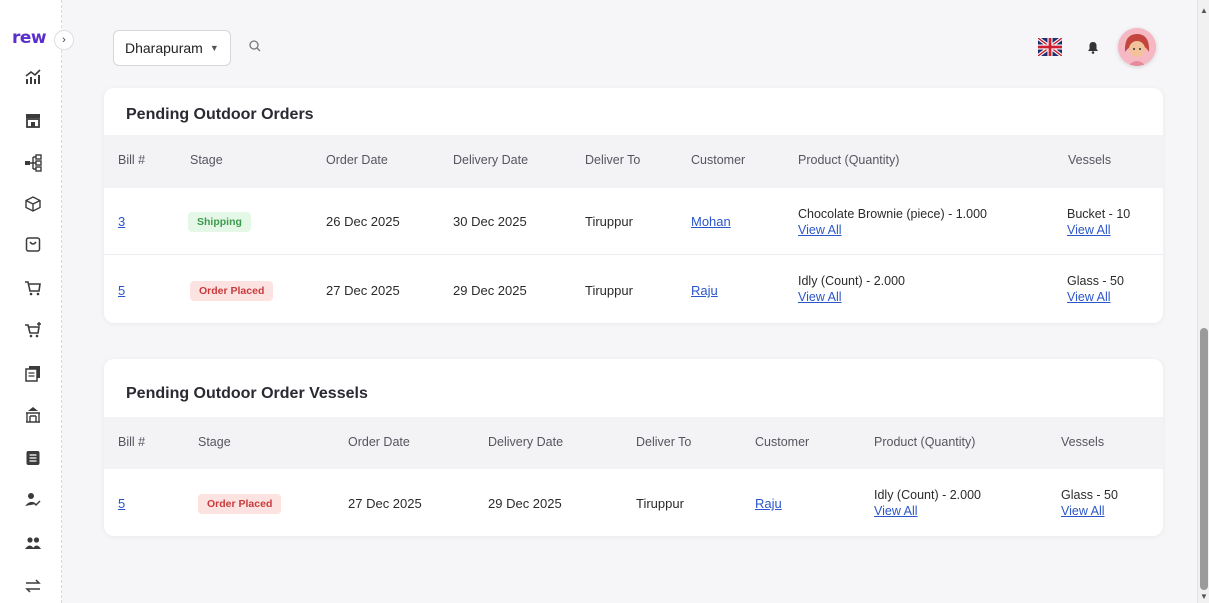 Image resolution: width=1209 pixels, height=603 pixels. Describe the element at coordinates (1050, 47) in the screenshot. I see `uk-flag-icon` at that location.